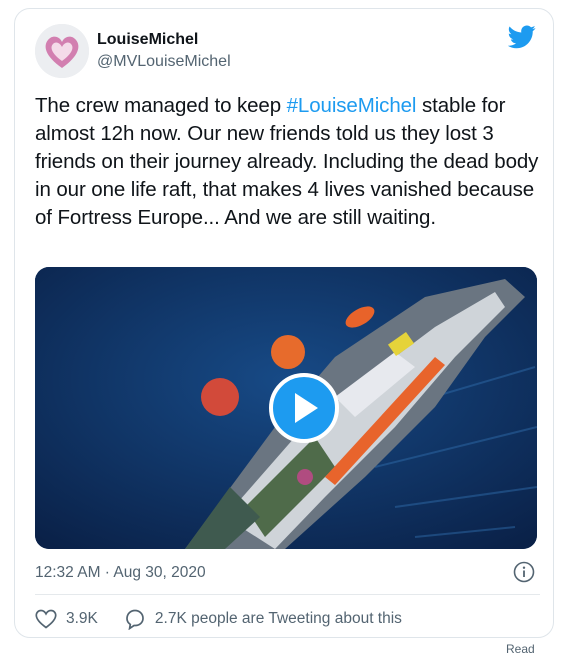 The width and height of the screenshot is (576, 656). What do you see at coordinates (135, 619) in the screenshot?
I see `speech-bubble-icon` at bounding box center [135, 619].